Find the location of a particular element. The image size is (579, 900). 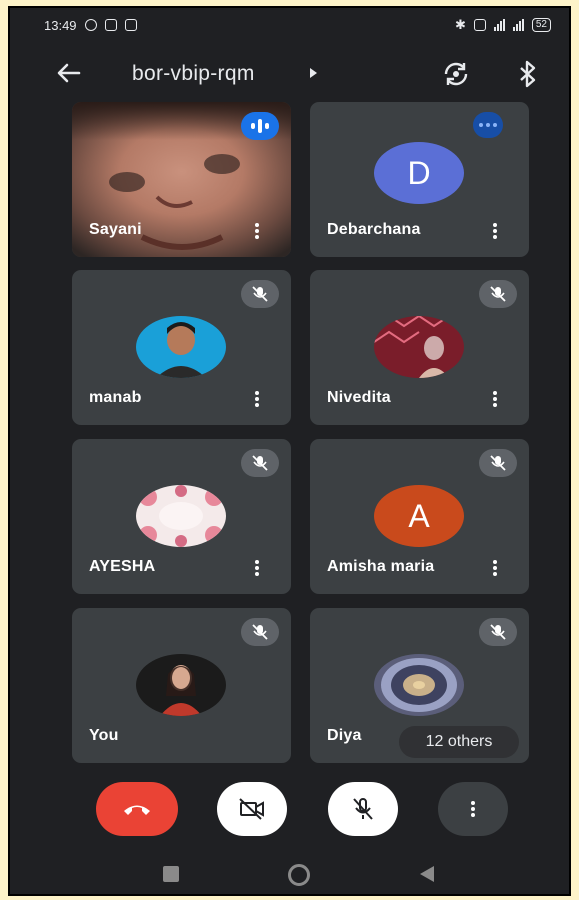

system-nav-bar is located at coordinates (289, 874).